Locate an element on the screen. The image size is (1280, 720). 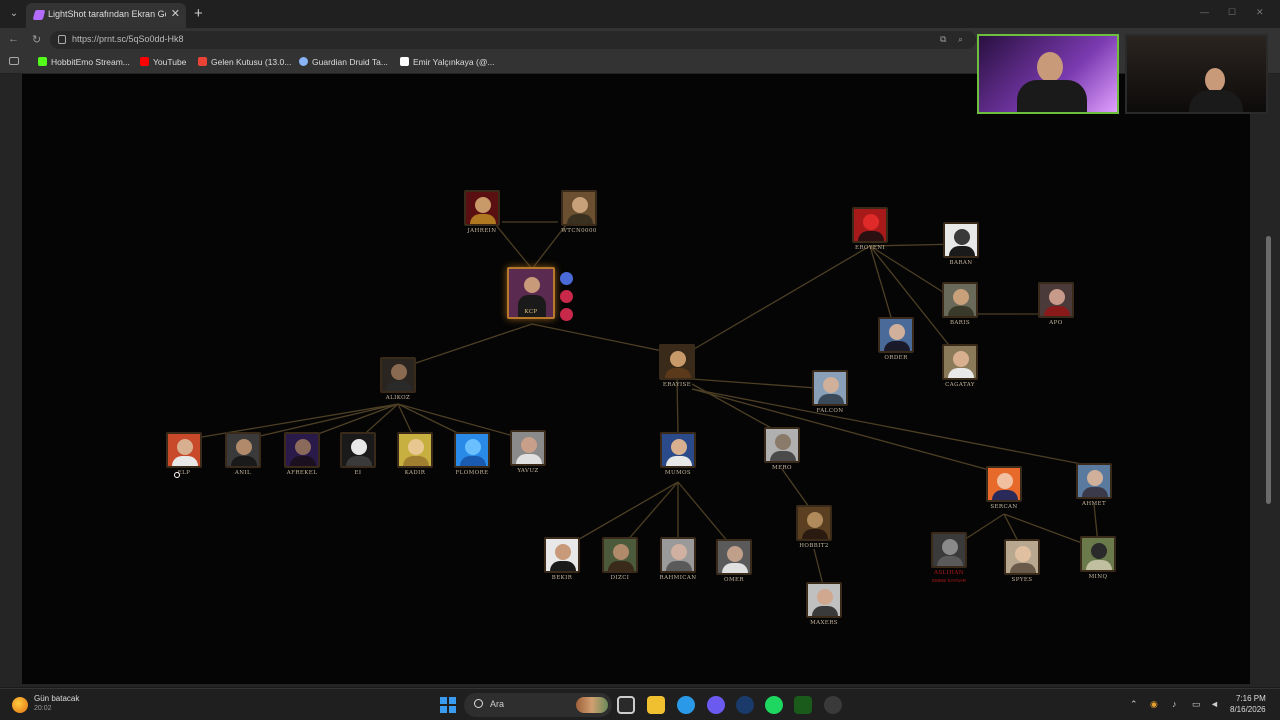
node-root: KCP is located at coordinates (531, 297).